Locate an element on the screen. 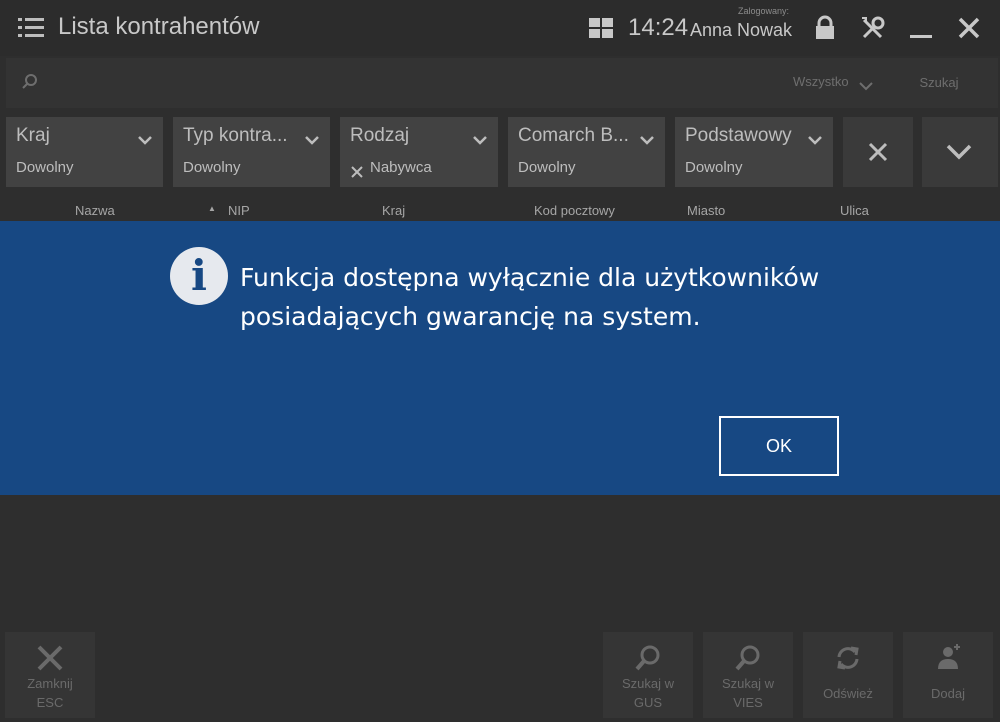 The height and width of the screenshot is (722, 1000). filter-contractor-type: Typ kontra... Dowolny is located at coordinates (251, 152).